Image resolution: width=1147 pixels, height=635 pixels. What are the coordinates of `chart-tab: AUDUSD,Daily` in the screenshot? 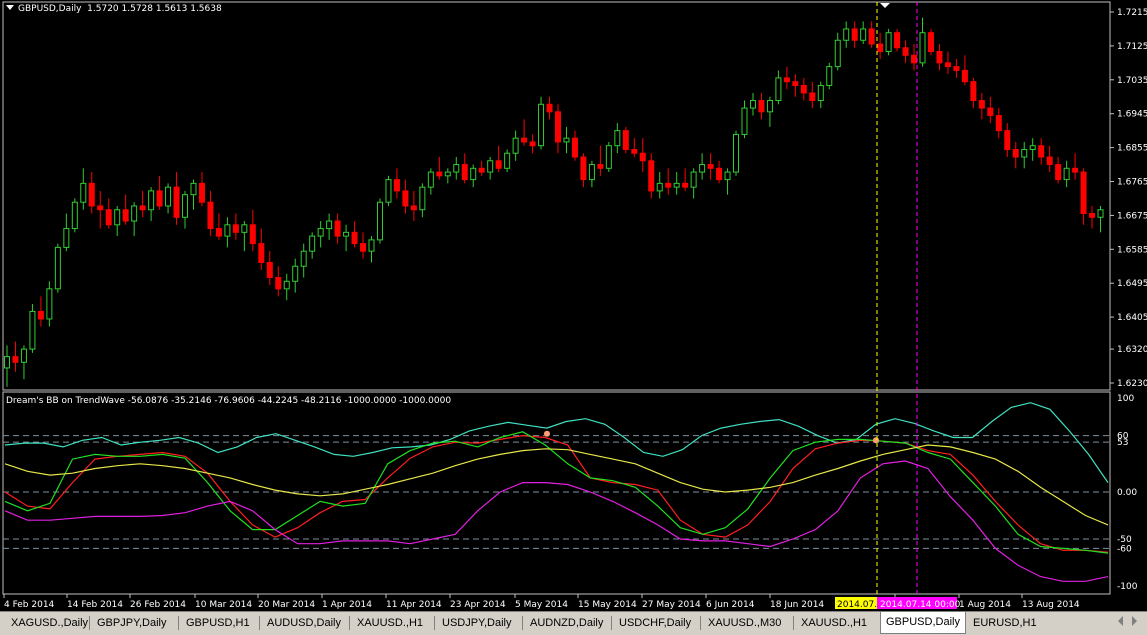 It's located at (304, 623).